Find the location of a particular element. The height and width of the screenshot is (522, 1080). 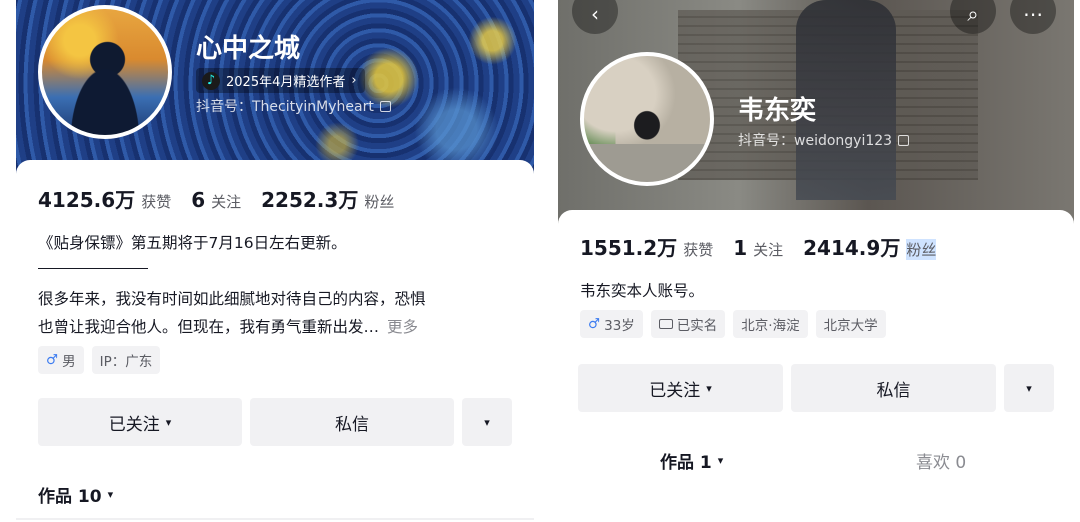

douyin-id: 抖音号：weidongyi123 is located at coordinates (824, 140).